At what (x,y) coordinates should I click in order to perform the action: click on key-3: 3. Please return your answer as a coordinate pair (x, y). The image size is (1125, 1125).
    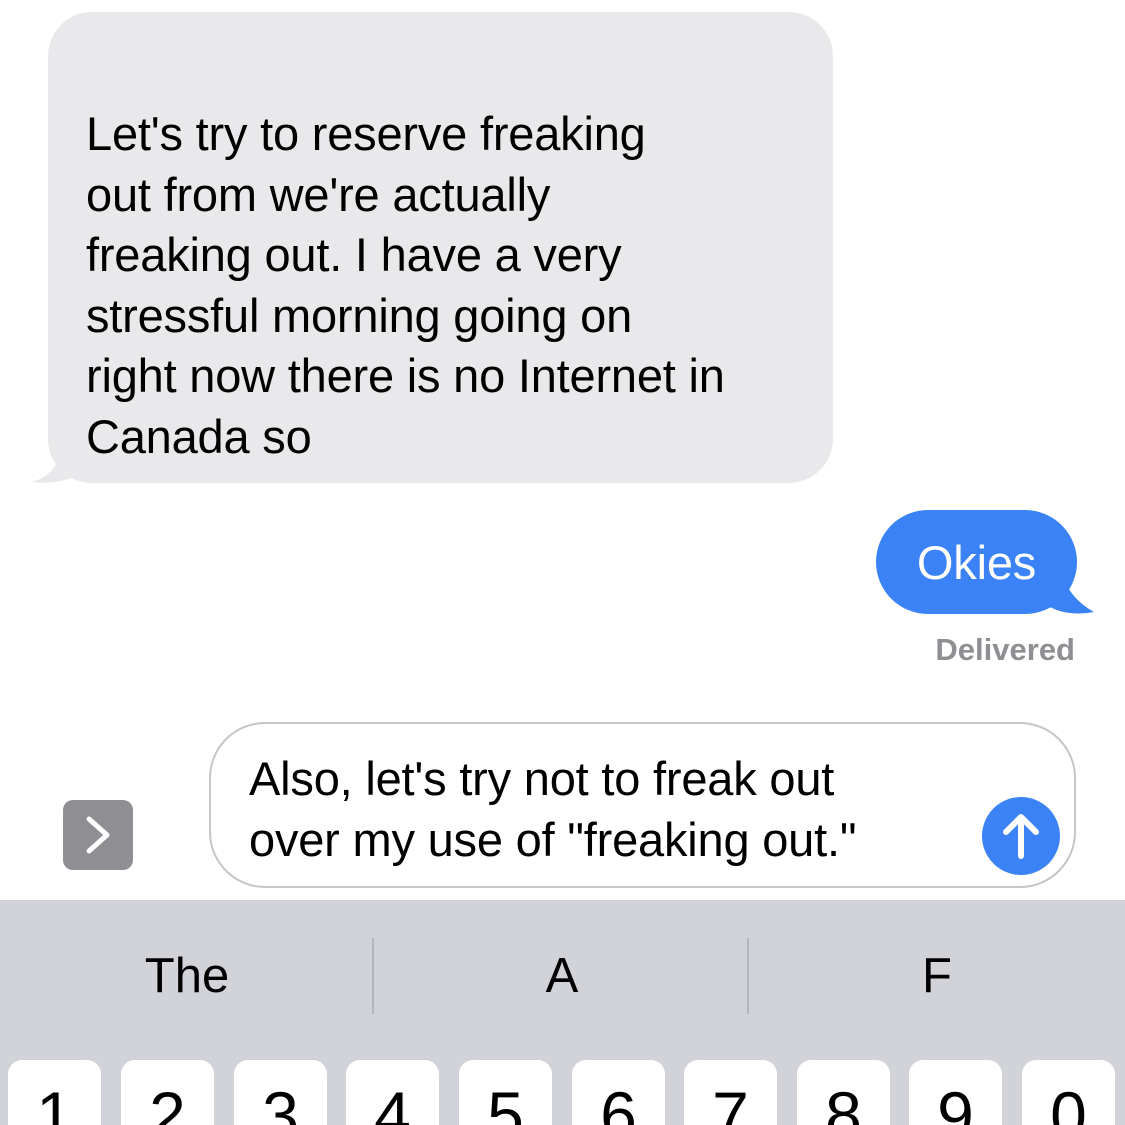
    Looking at the image, I should click on (280, 1092).